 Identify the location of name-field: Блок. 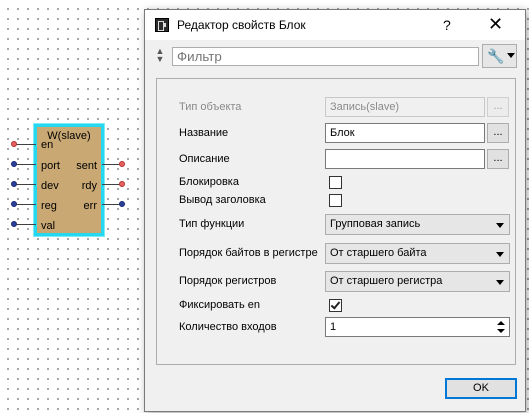
(405, 133).